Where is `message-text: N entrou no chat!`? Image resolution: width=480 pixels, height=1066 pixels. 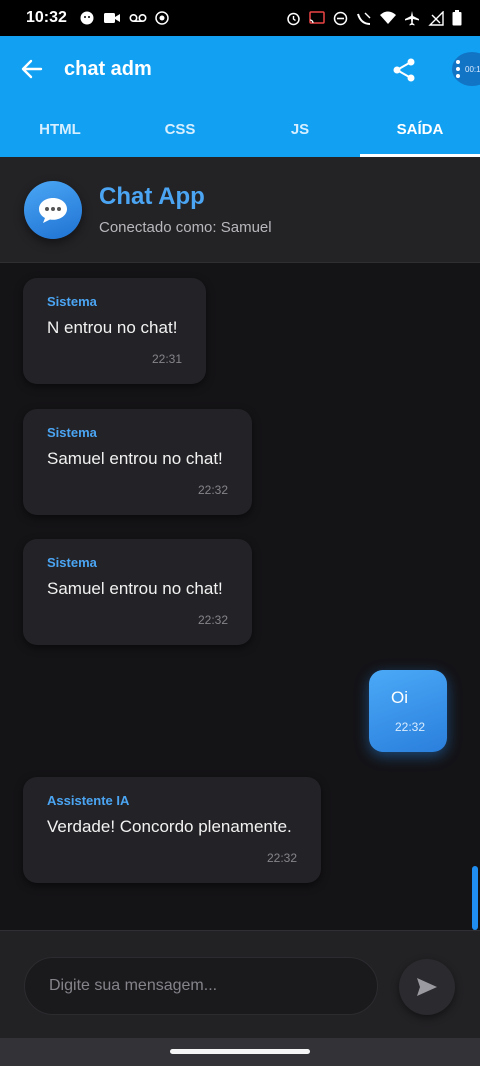
message-text: N entrou no chat! is located at coordinates (112, 327).